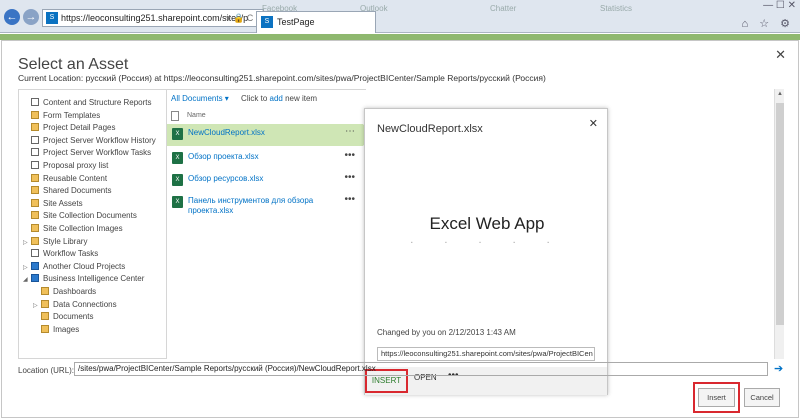 The height and width of the screenshot is (418, 800). What do you see at coordinates (77, 191) in the screenshot?
I see `tree-item-label: Shared Documents` at bounding box center [77, 191].